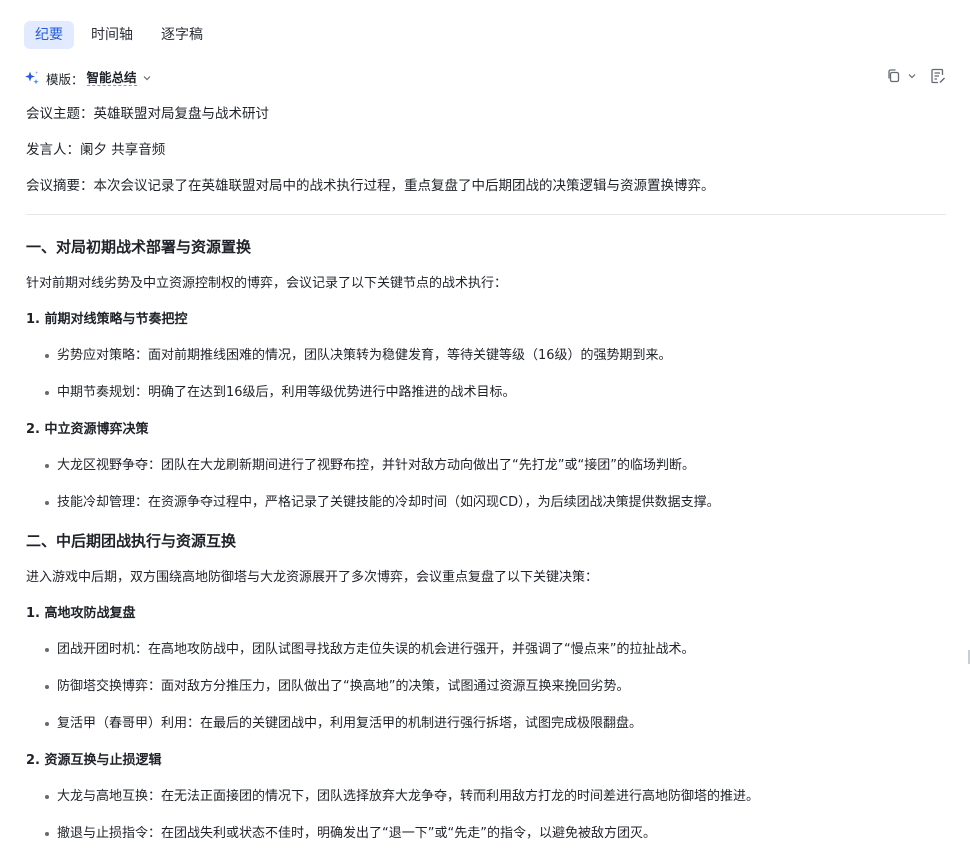 The height and width of the screenshot is (861, 970). I want to click on divider, so click(486, 214).